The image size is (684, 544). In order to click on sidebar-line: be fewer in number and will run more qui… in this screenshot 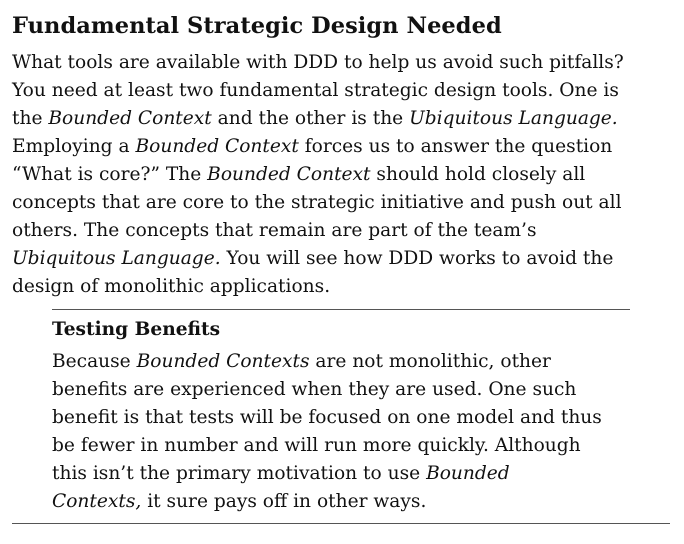, I will do `click(352, 446)`.